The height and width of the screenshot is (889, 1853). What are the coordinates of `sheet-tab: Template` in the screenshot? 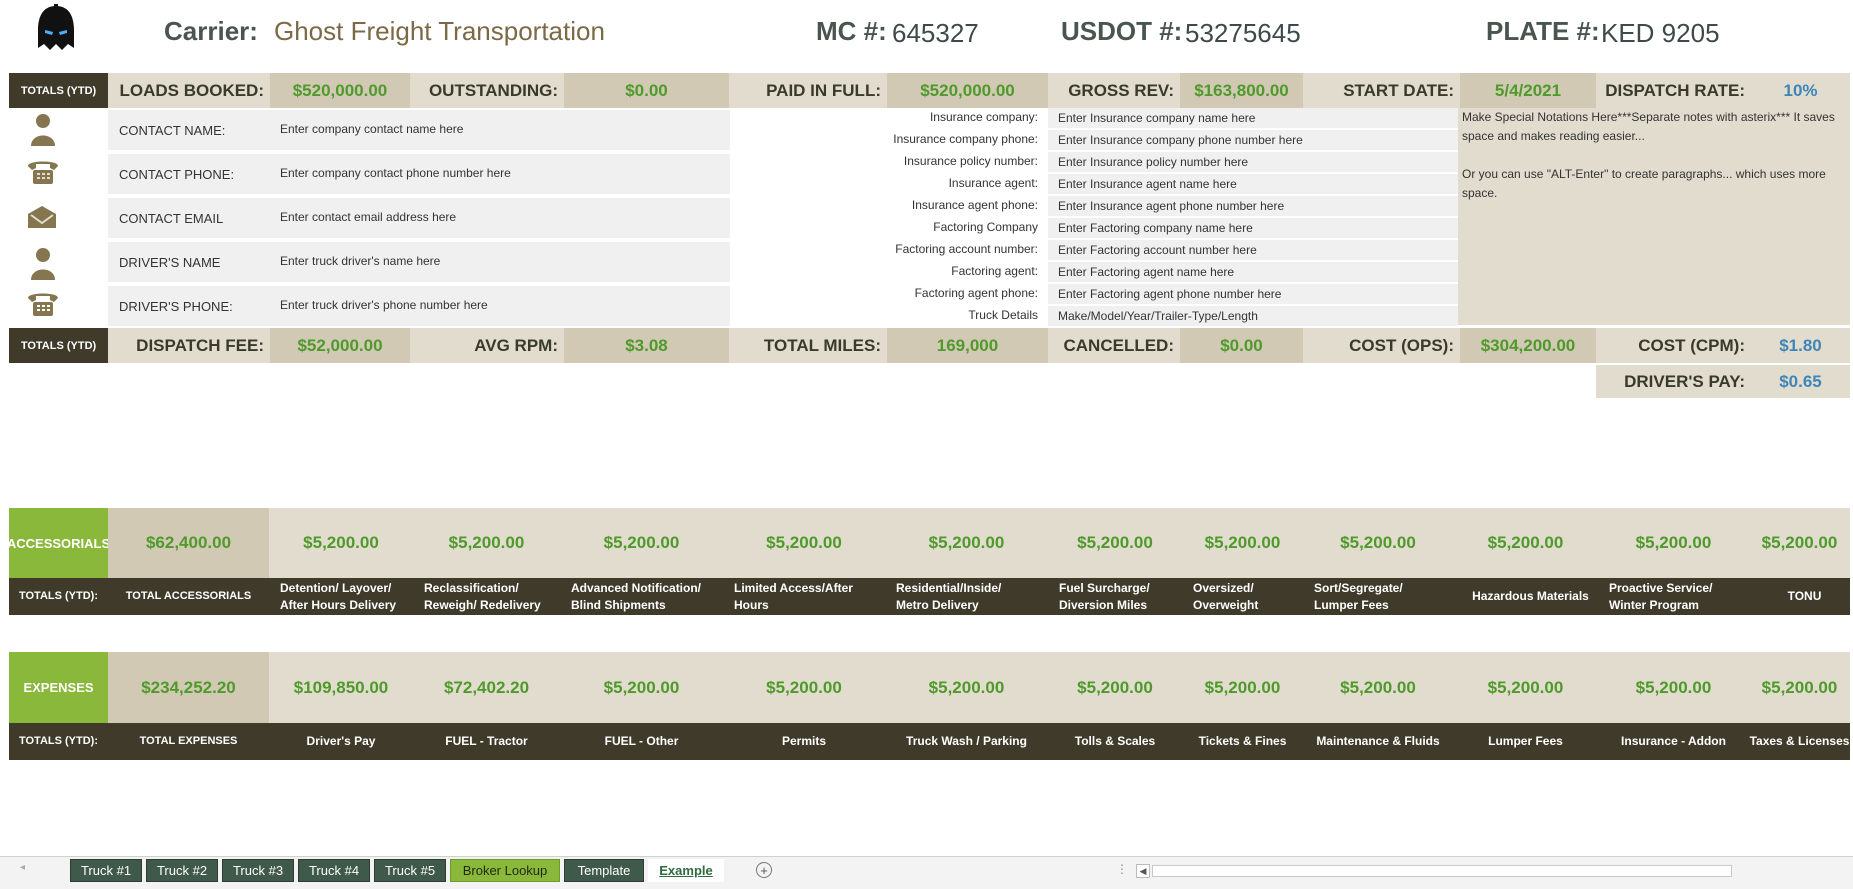 It's located at (604, 870).